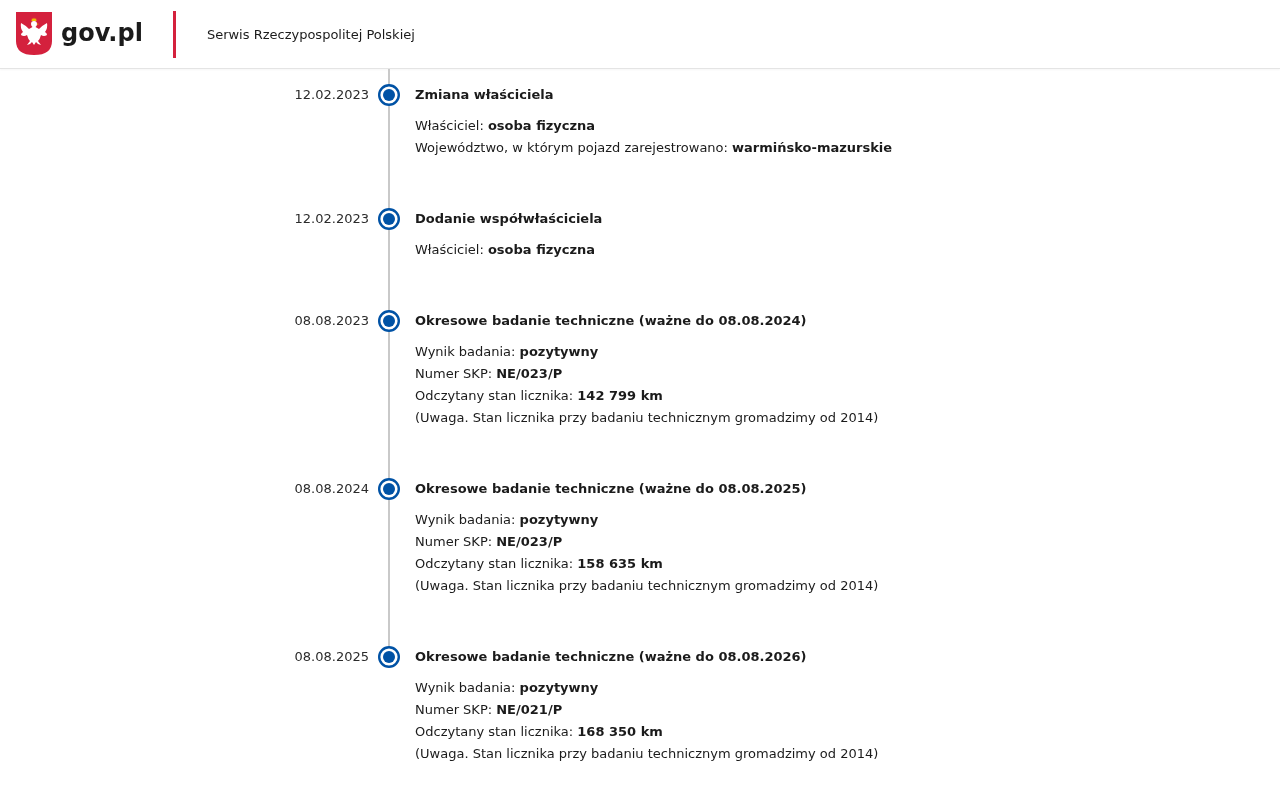 This screenshot has width=1280, height=786. What do you see at coordinates (310, 34) in the screenshot?
I see `service-name: Serwis Rzeczypospolitej Polskiej` at bounding box center [310, 34].